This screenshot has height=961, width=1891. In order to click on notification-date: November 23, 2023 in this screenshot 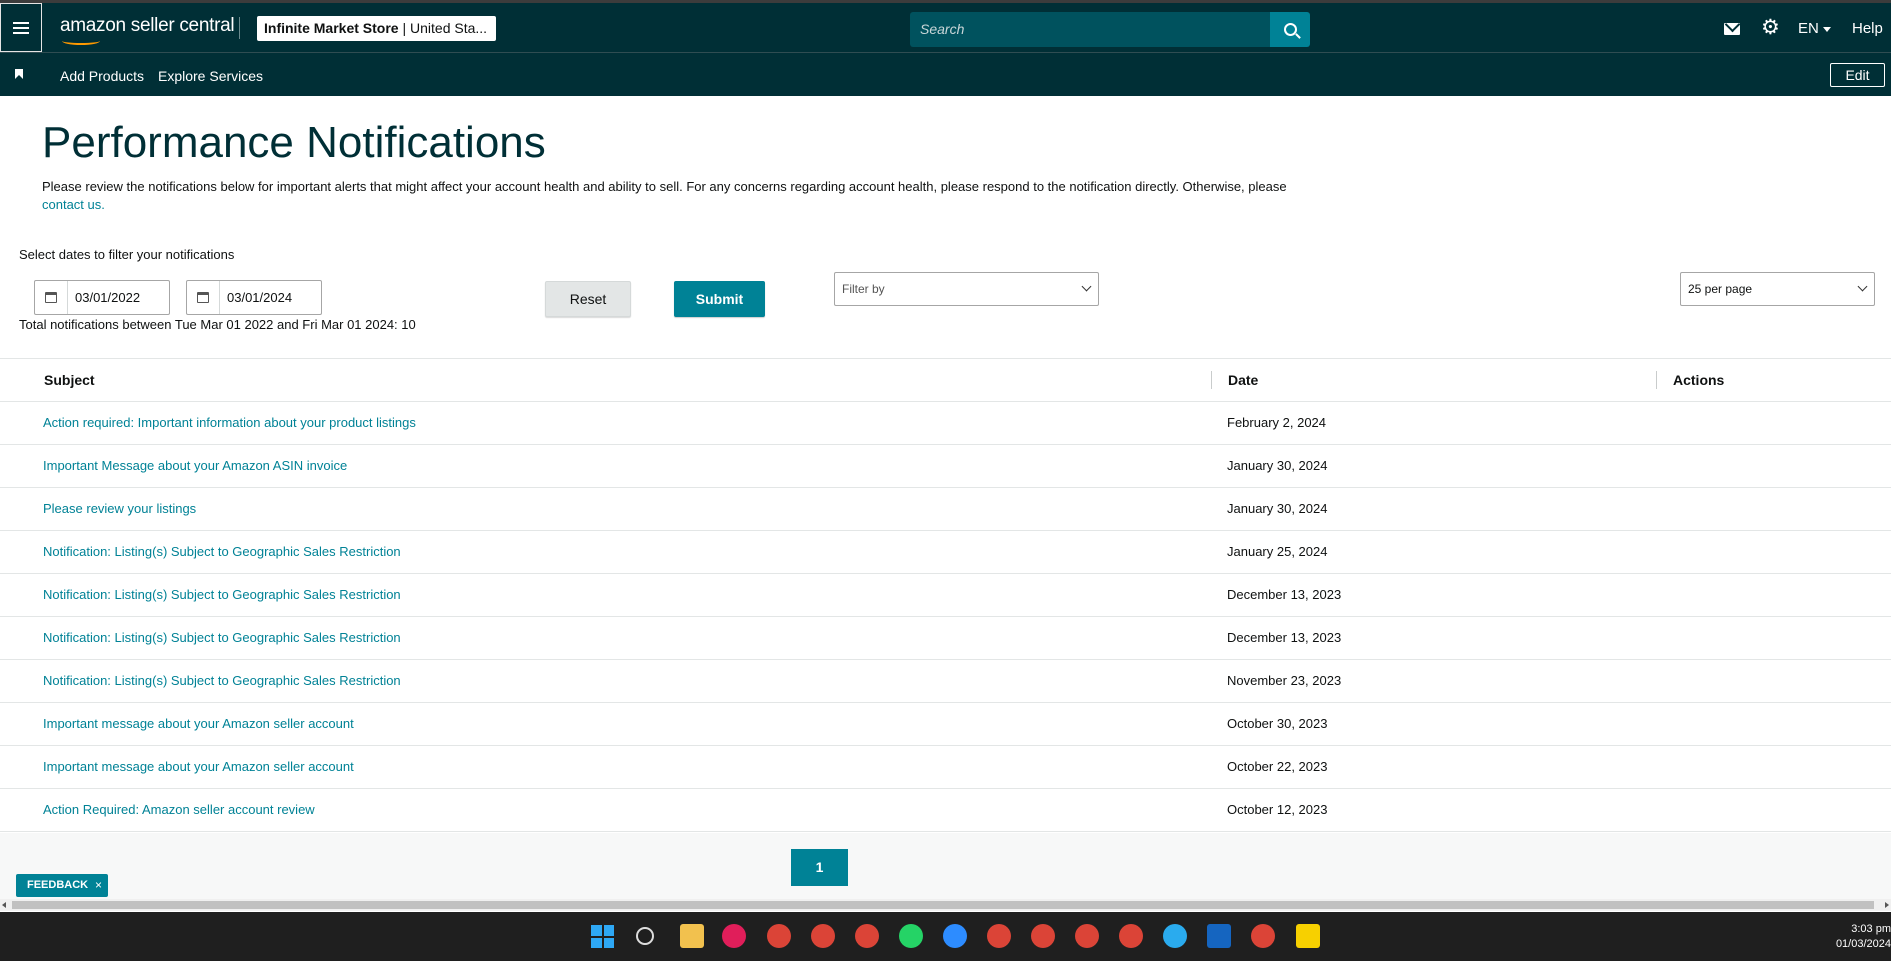, I will do `click(1284, 680)`.